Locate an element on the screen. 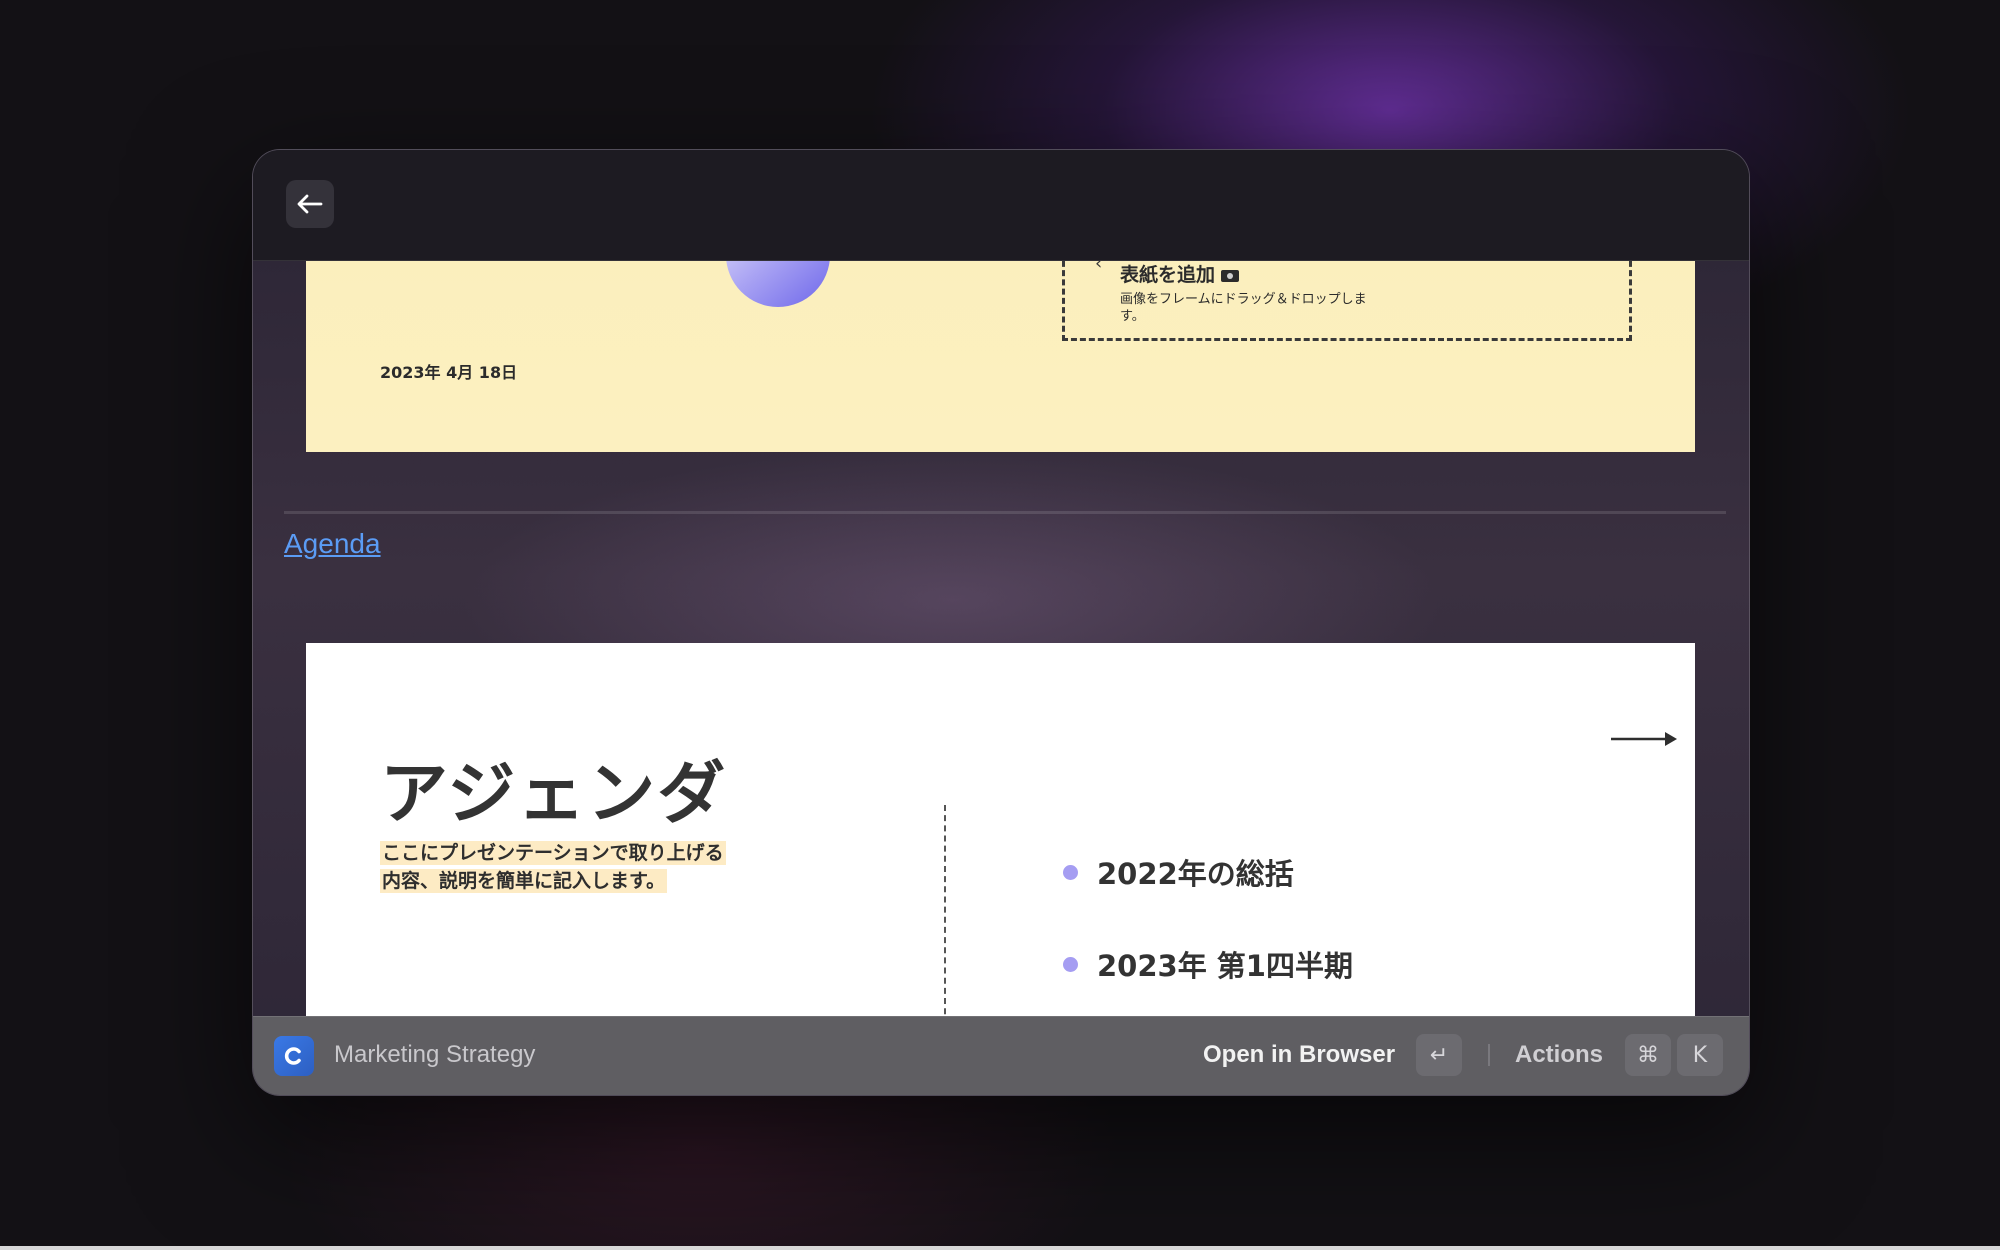  enter-key-hint: ↵ is located at coordinates (1439, 1055).